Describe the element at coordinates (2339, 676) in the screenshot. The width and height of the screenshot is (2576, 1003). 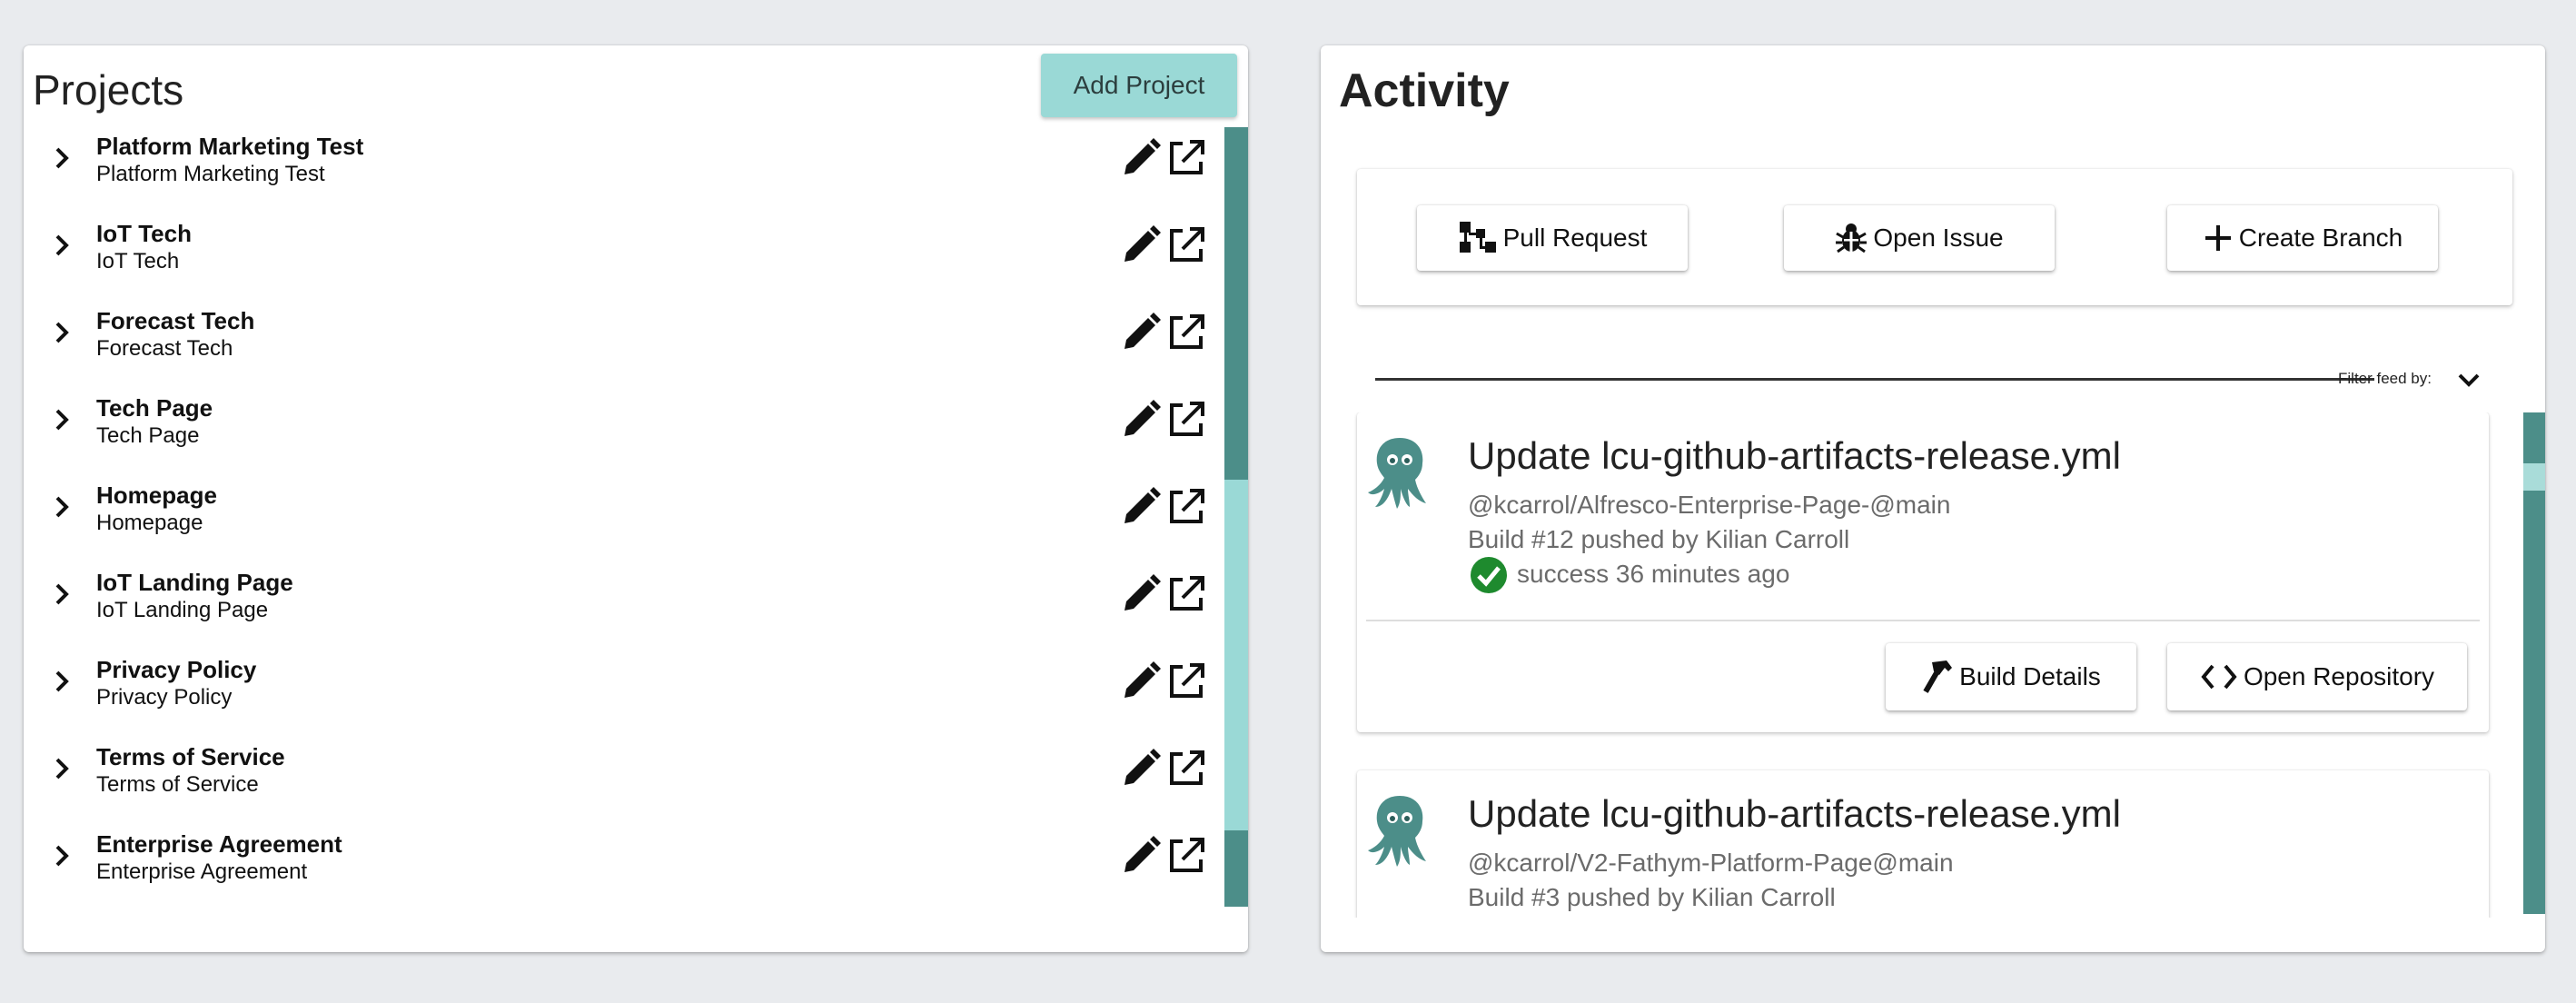
I see `open-repository-label: Open Repository` at that location.